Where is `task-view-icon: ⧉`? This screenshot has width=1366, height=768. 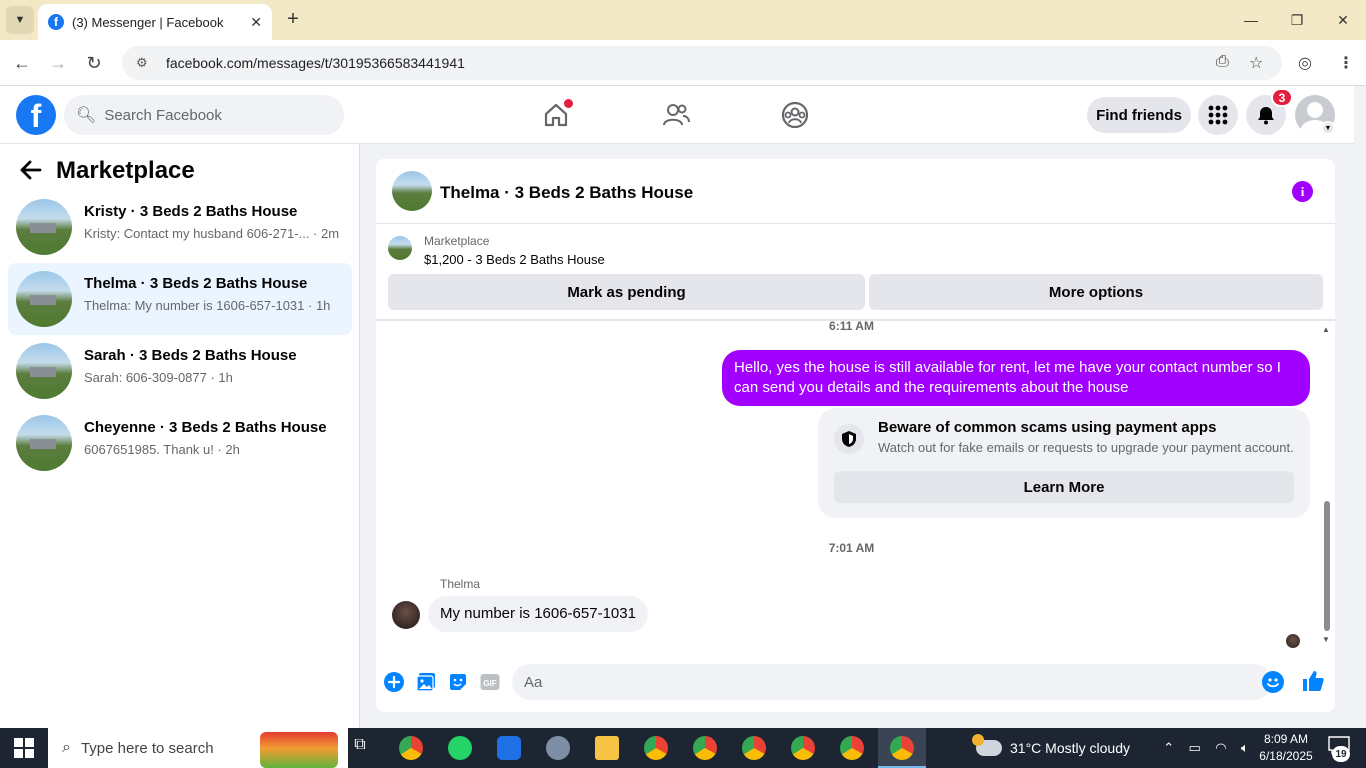
task-view-icon: ⧉ is located at coordinates (360, 748).